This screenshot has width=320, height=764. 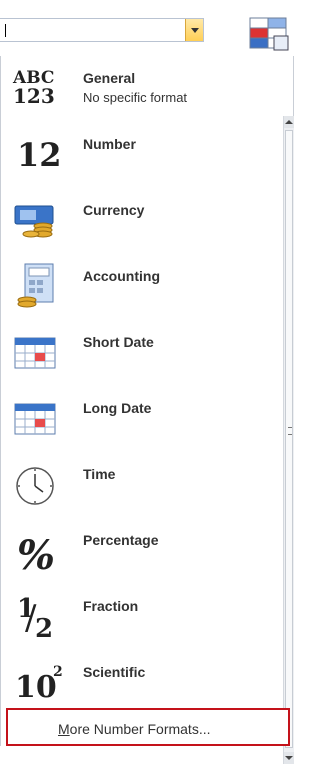 I want to click on format-label: Time, so click(x=99, y=474).